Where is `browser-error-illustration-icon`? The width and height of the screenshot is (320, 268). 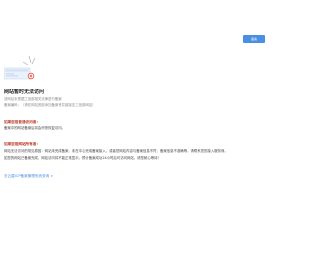 browser-error-illustration-icon is located at coordinates (20, 68).